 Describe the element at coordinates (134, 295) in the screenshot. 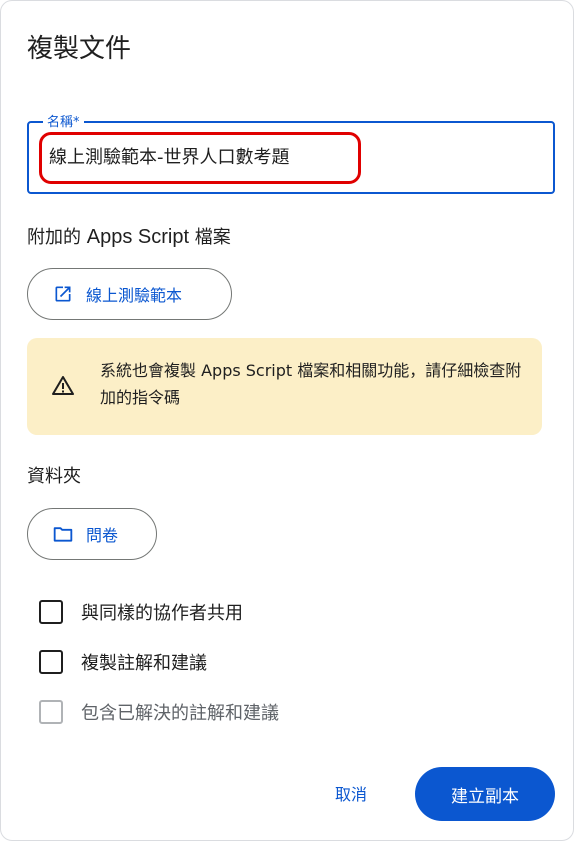

I see `apps-script-chip-label: 線上測驗範本` at that location.